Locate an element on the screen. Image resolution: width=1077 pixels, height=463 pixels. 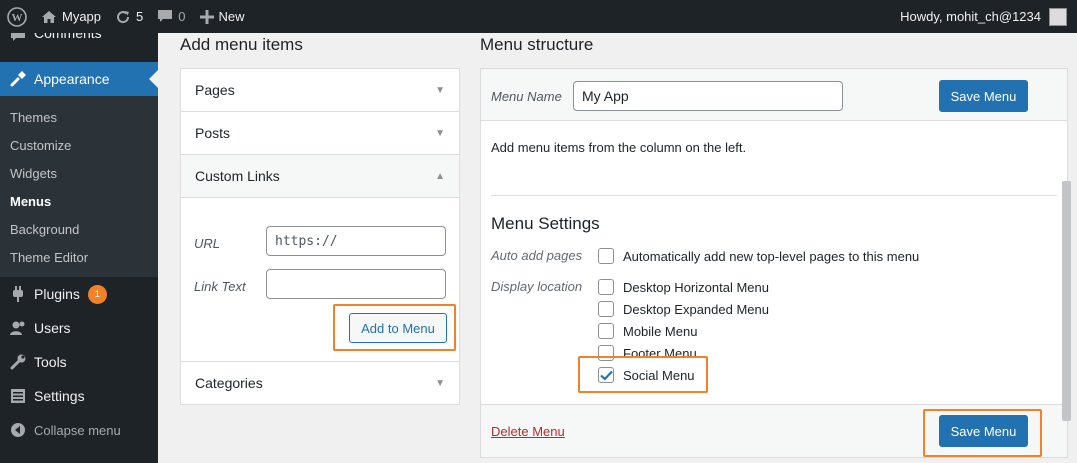
location-label: Desktop Expanded Menu is located at coordinates (696, 309).